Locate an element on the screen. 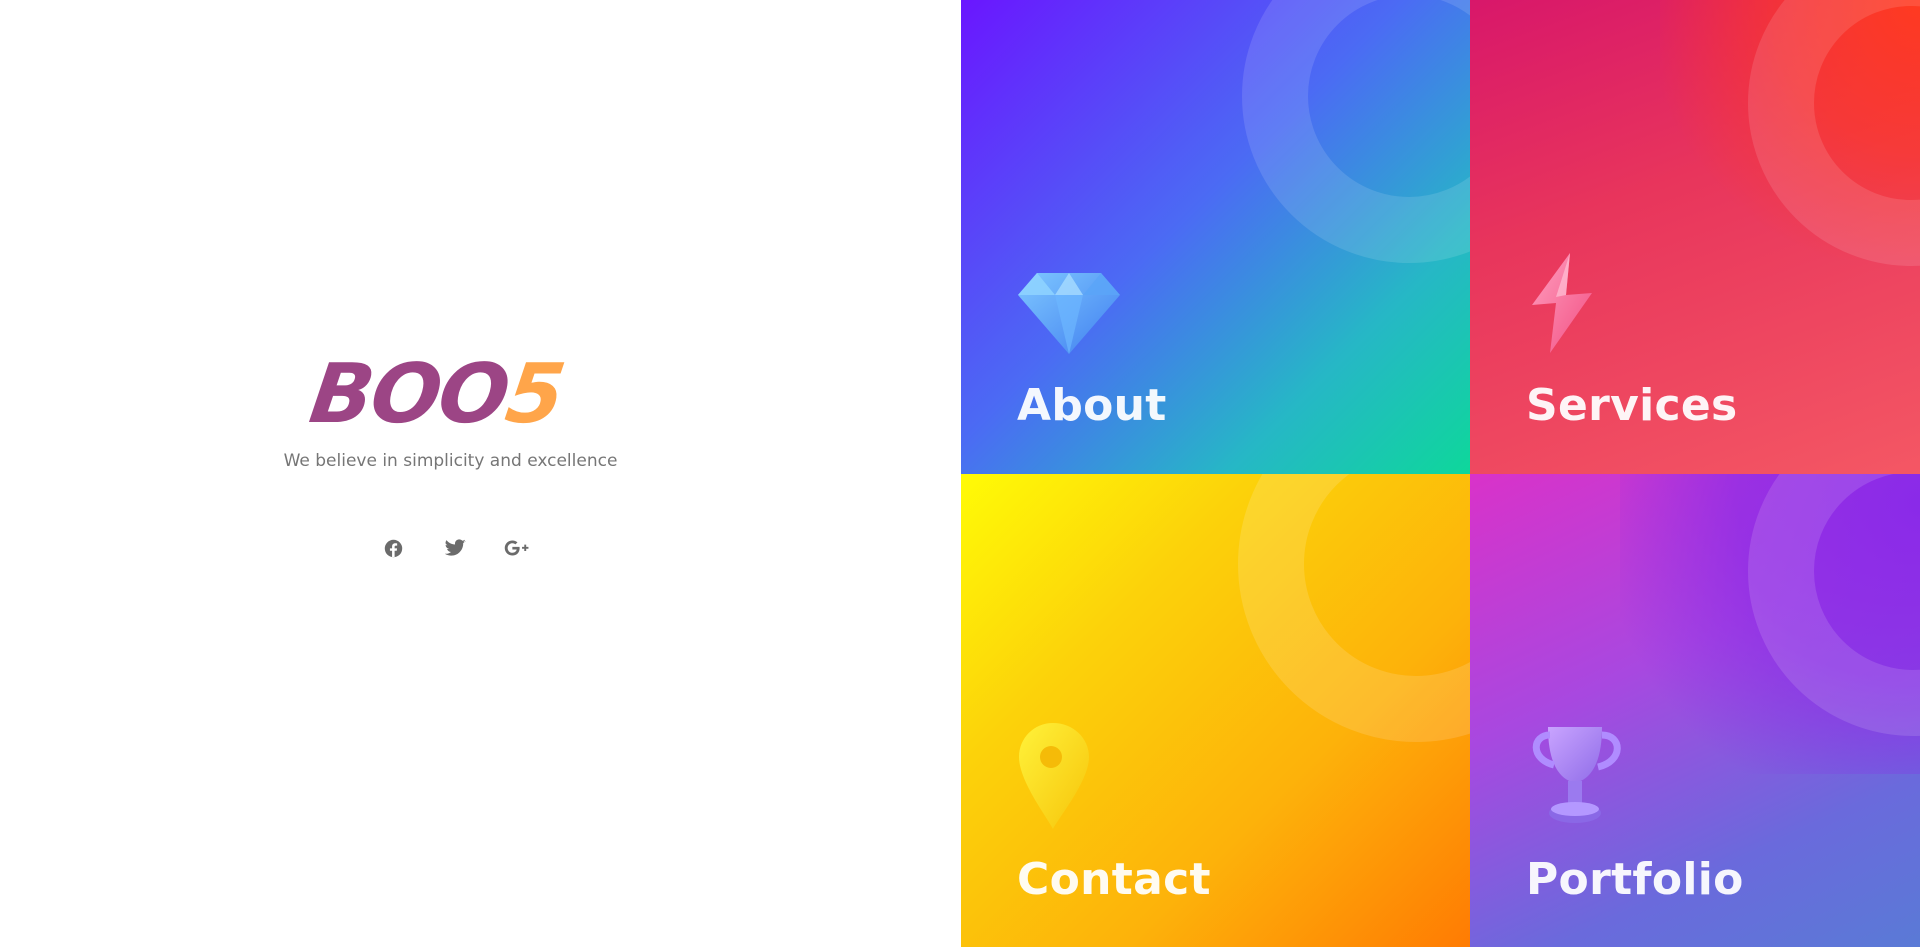  tile-contact: Contact is located at coordinates (1215, 710).